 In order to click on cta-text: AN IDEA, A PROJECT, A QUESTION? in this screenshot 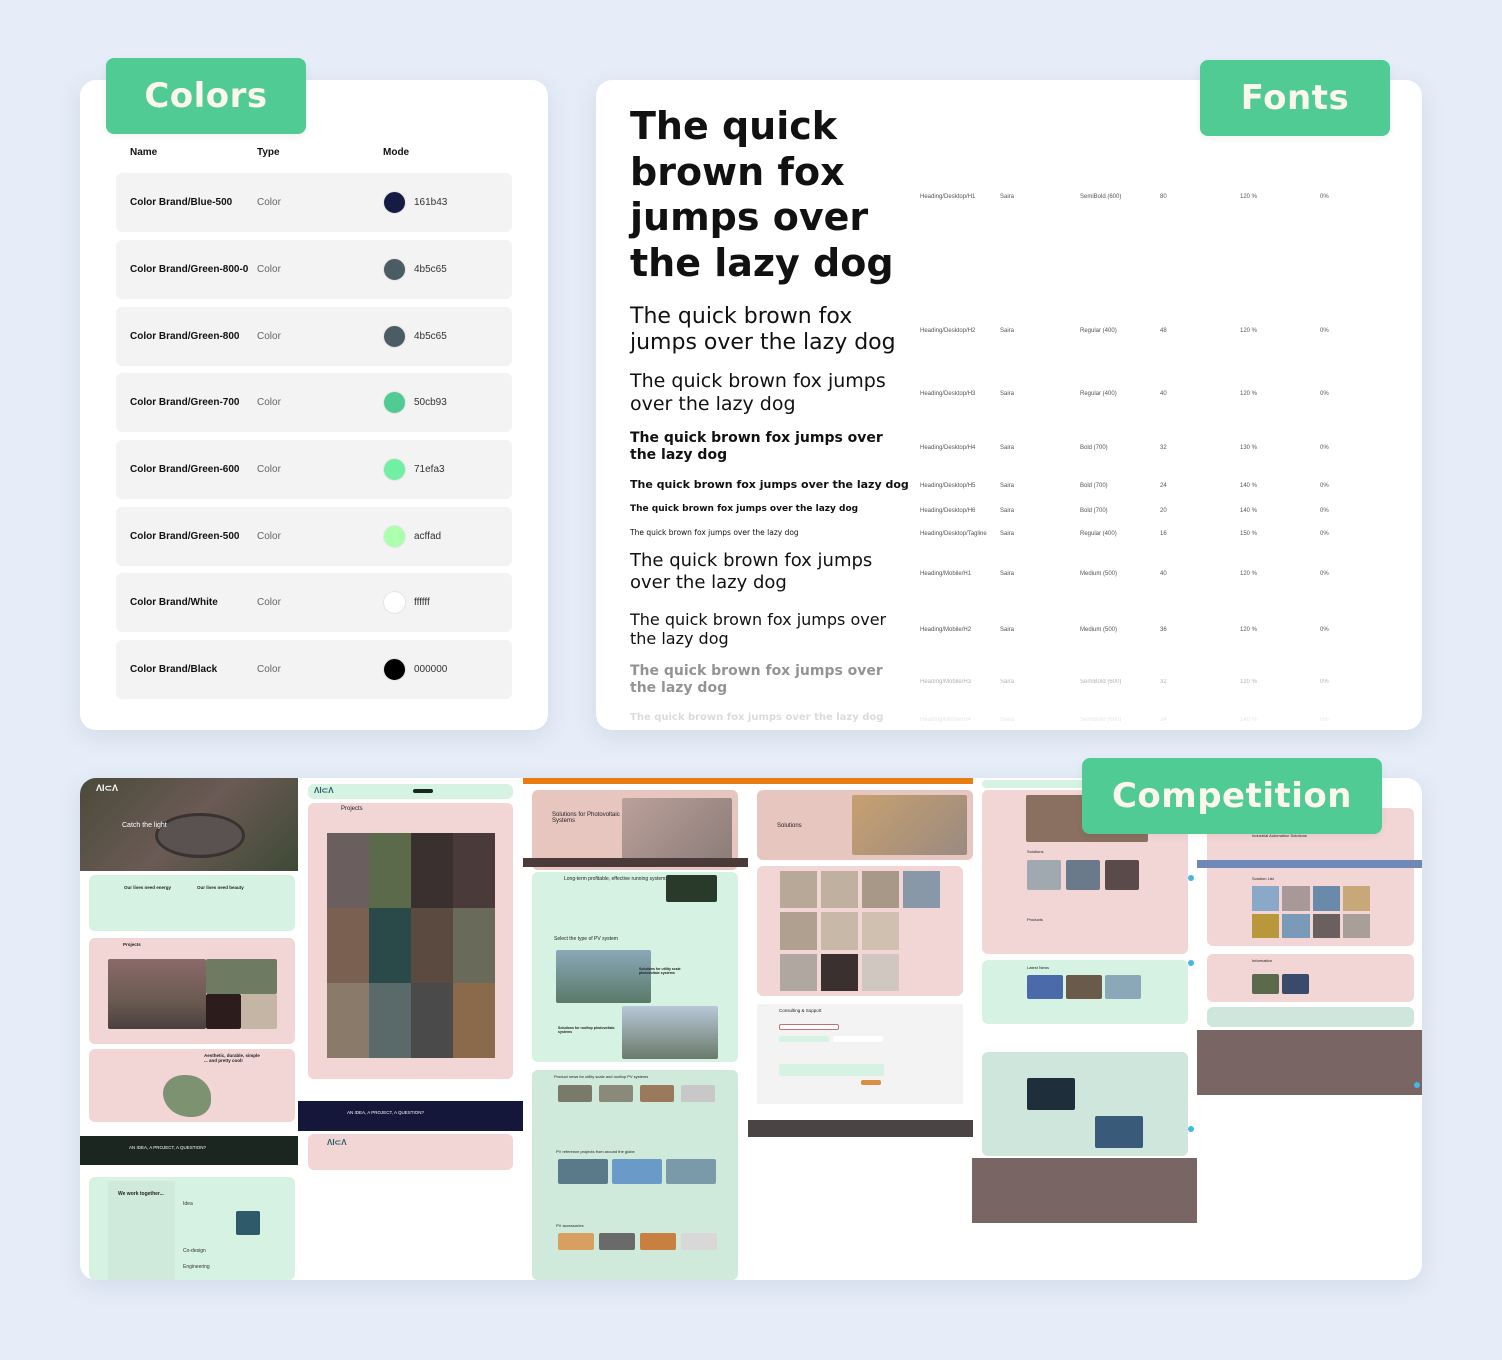, I will do `click(386, 1112)`.